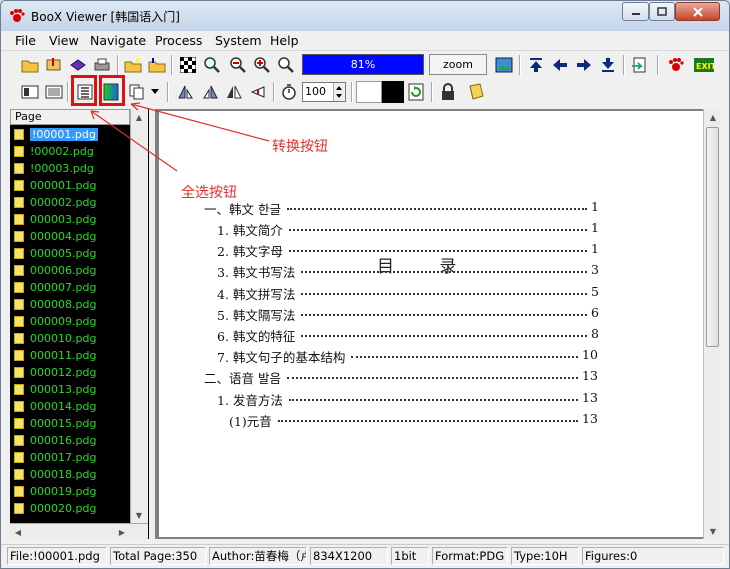 This screenshot has height=569, width=730. What do you see at coordinates (349, 556) in the screenshot?
I see `status-dimensions: 834X1200` at bounding box center [349, 556].